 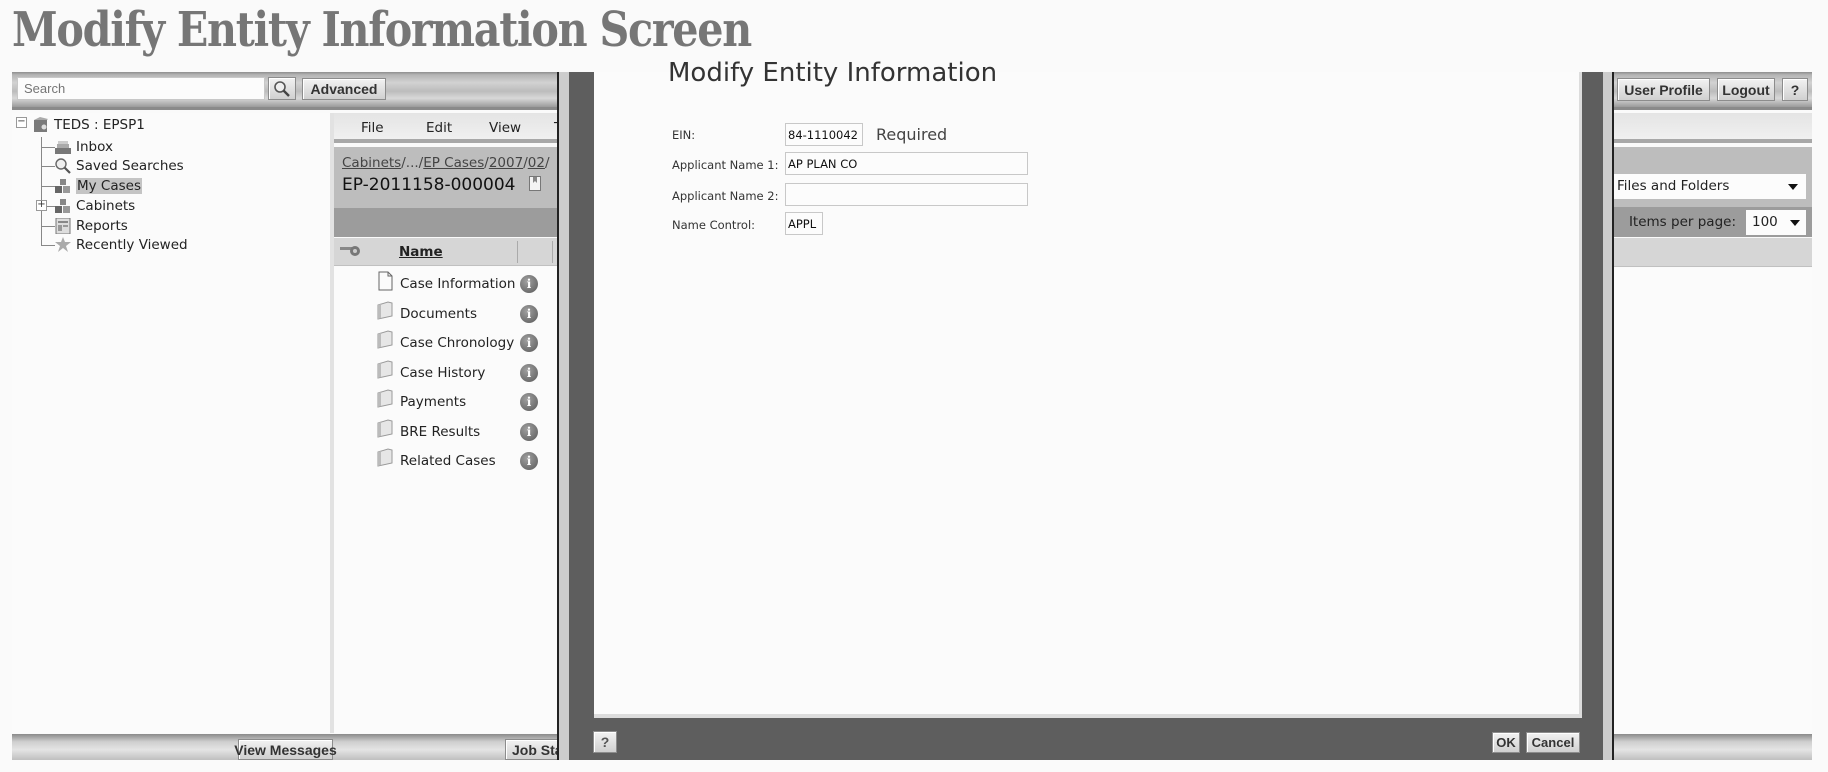 What do you see at coordinates (457, 343) in the screenshot?
I see `list-item-label: Case Chronology` at bounding box center [457, 343].